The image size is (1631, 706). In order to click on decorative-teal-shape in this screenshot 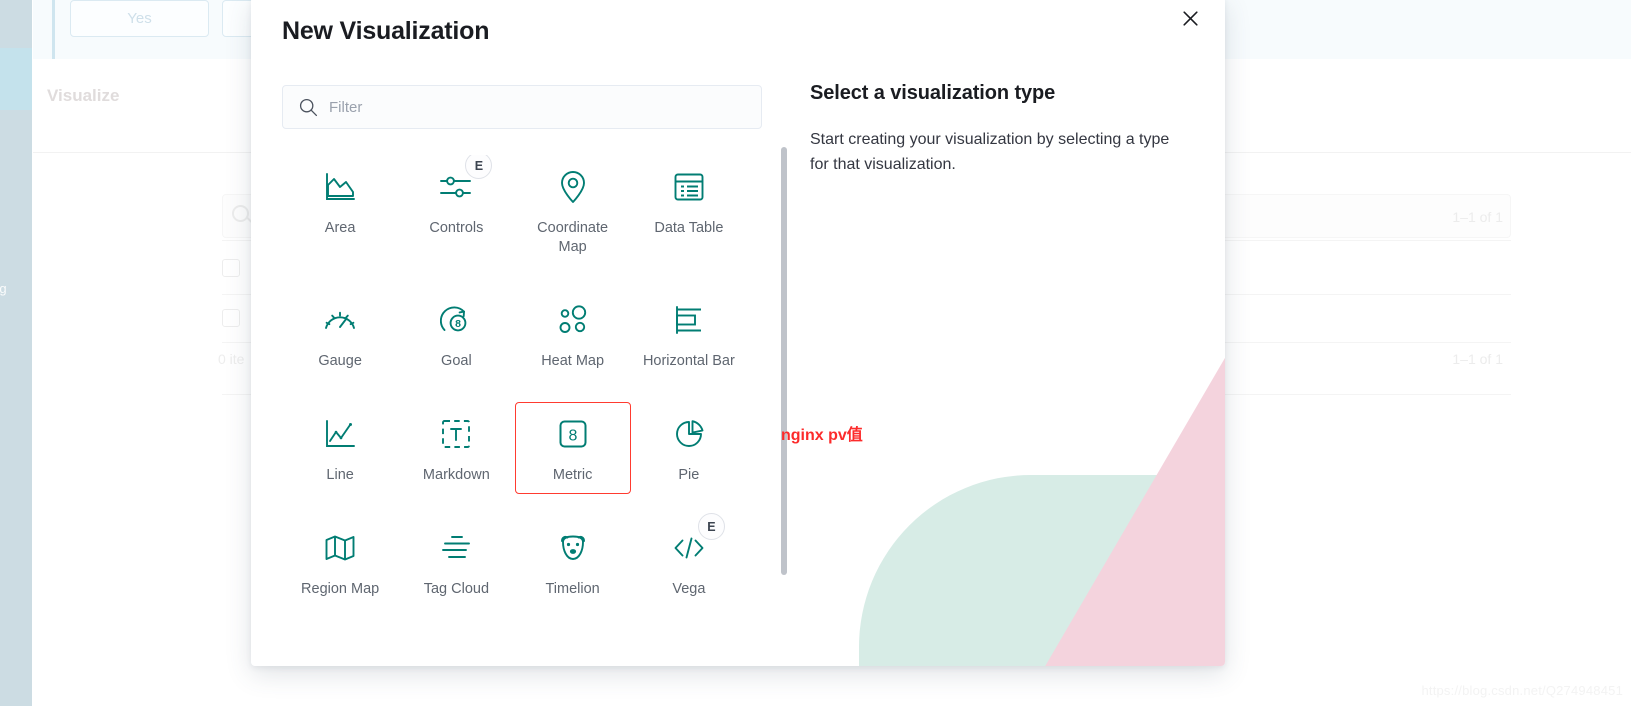, I will do `click(1031, 570)`.